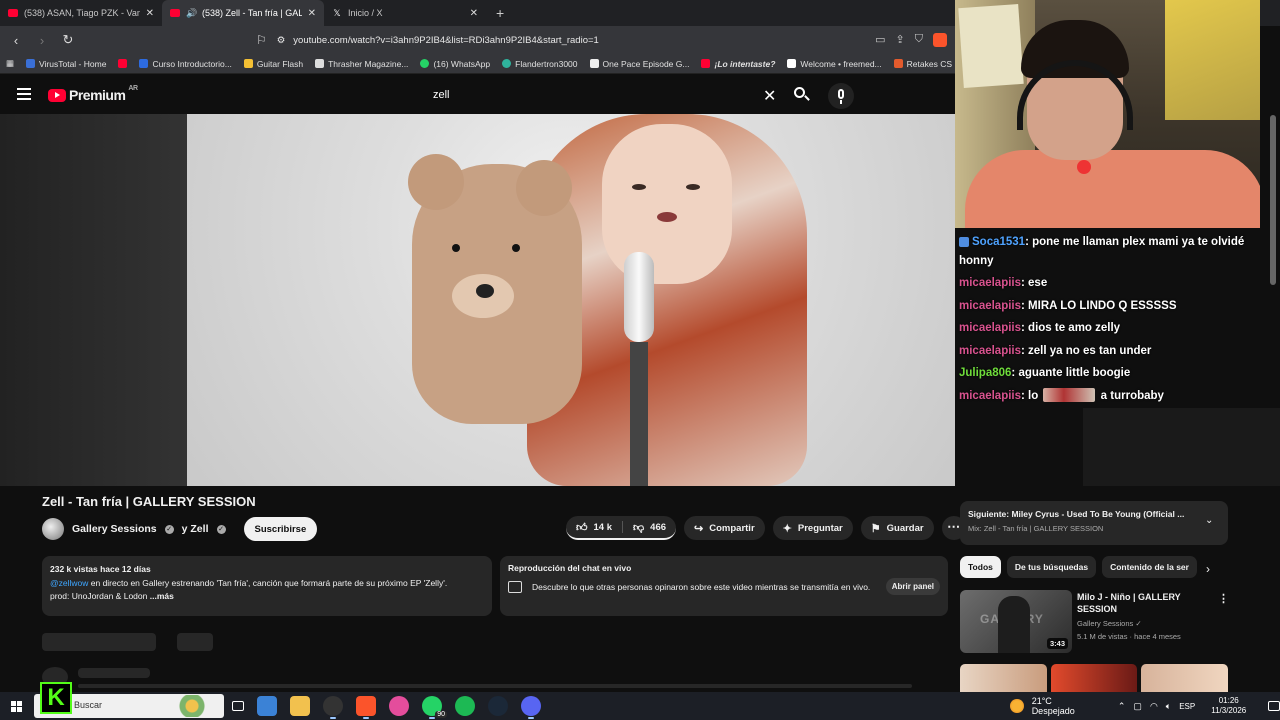 This screenshot has height=720, width=1280. I want to click on file-explorer-icon, so click(300, 706).